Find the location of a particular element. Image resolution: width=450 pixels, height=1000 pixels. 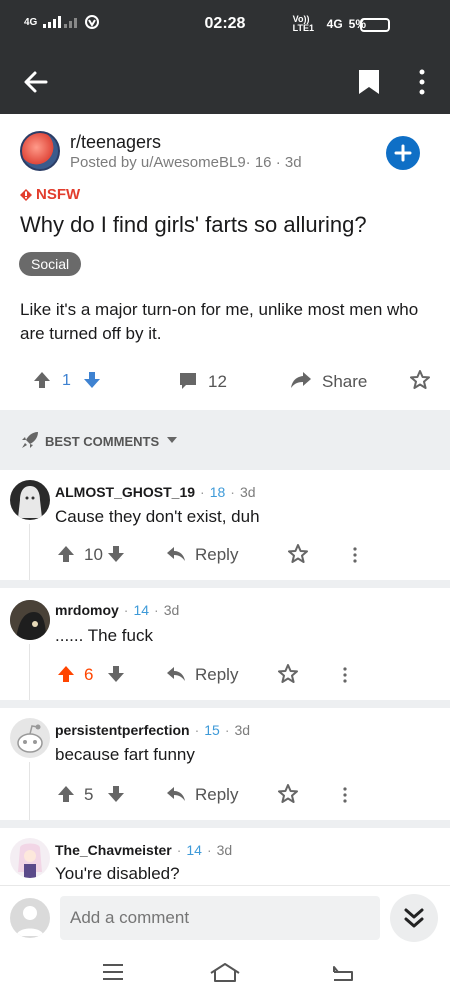

comment-author: mrdomoy is located at coordinates (87, 610).